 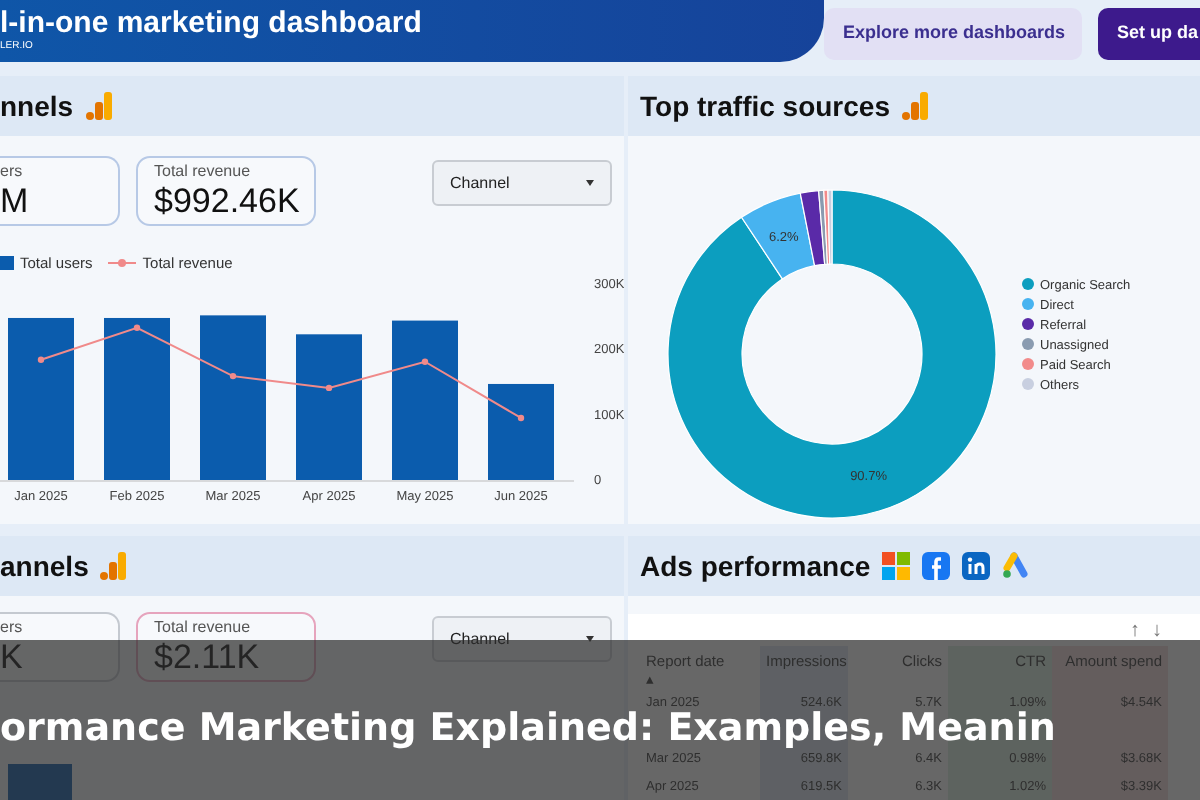 What do you see at coordinates (208, 658) in the screenshot?
I see `kpi-value: $2.11K` at bounding box center [208, 658].